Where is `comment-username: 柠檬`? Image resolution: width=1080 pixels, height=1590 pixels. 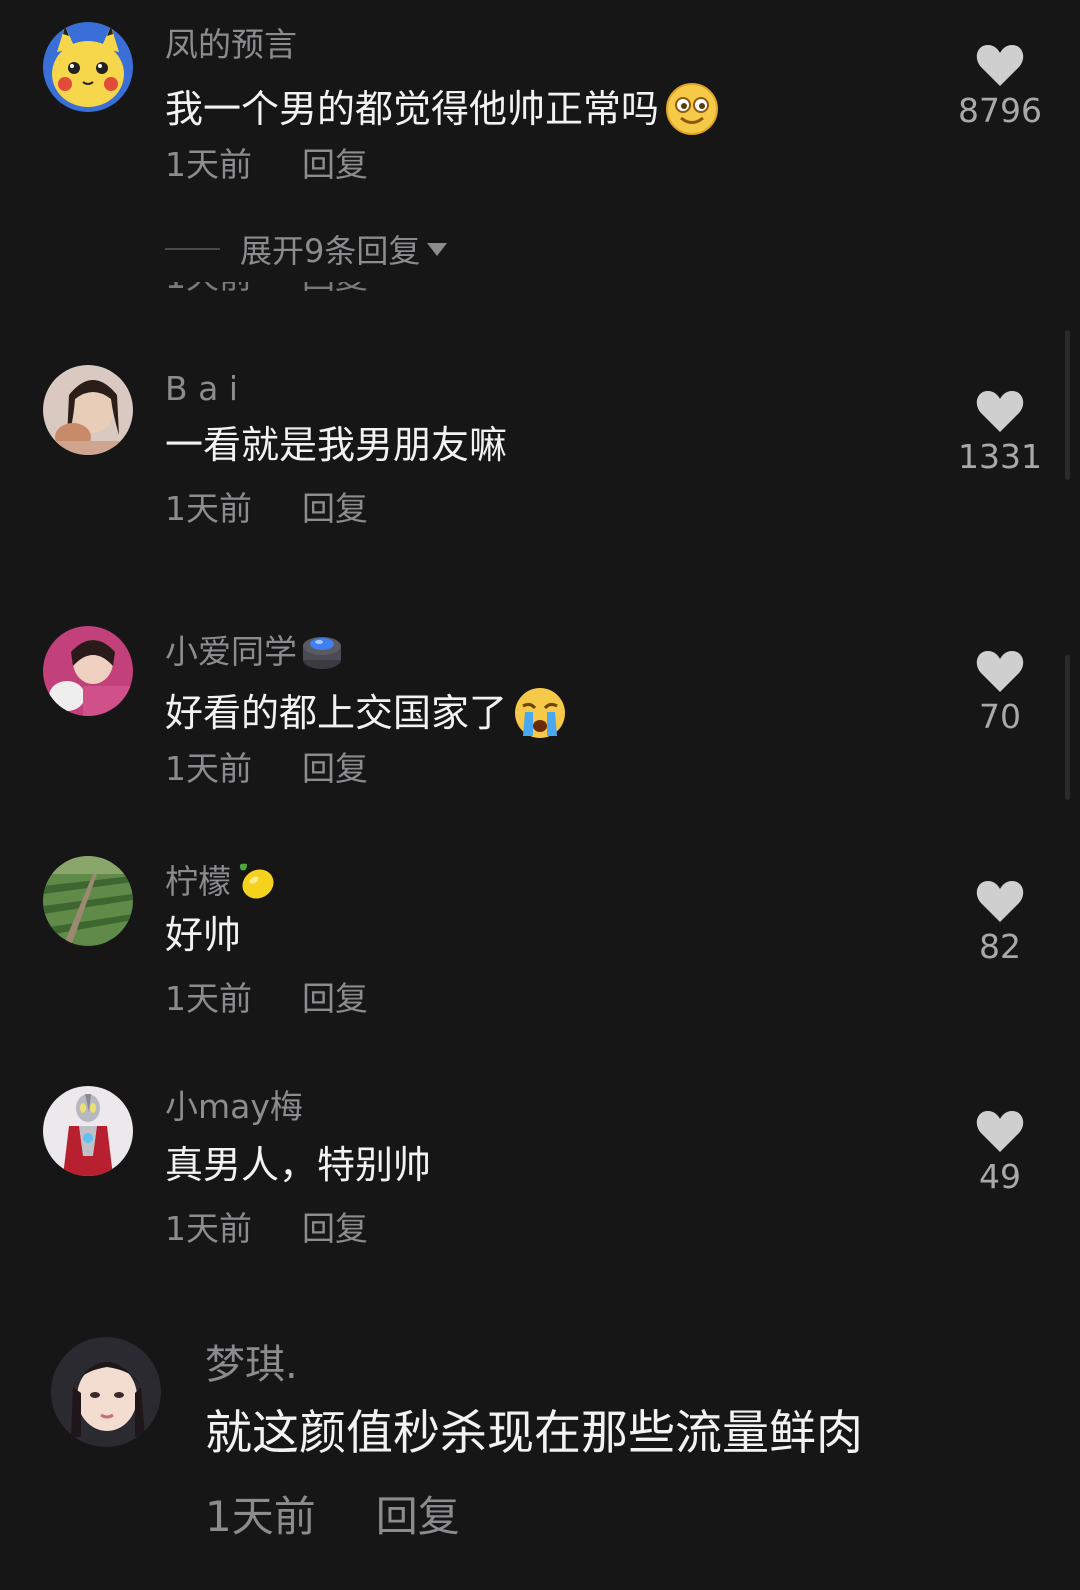 comment-username: 柠檬 is located at coordinates (221, 881).